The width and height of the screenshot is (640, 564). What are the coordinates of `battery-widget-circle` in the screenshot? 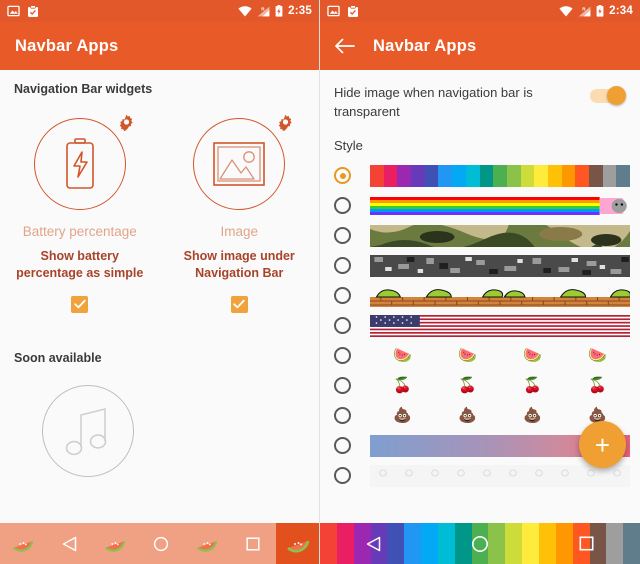 It's located at (79, 164).